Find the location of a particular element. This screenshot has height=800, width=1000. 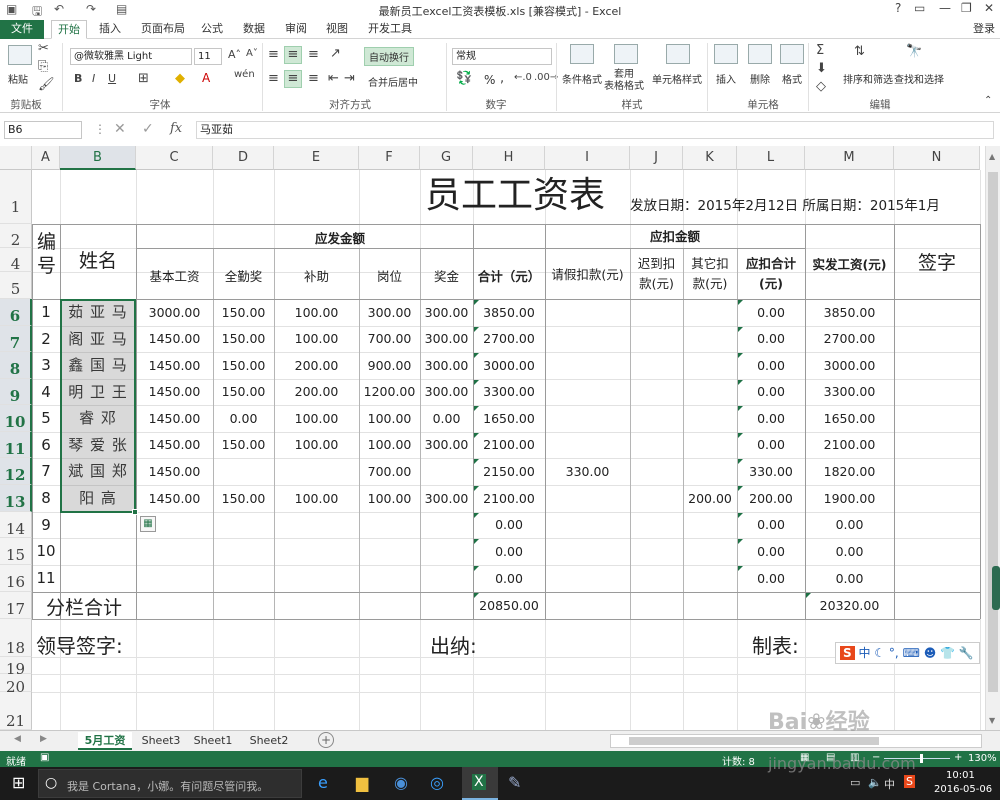

row-number-cell: 2 is located at coordinates (46, 339).